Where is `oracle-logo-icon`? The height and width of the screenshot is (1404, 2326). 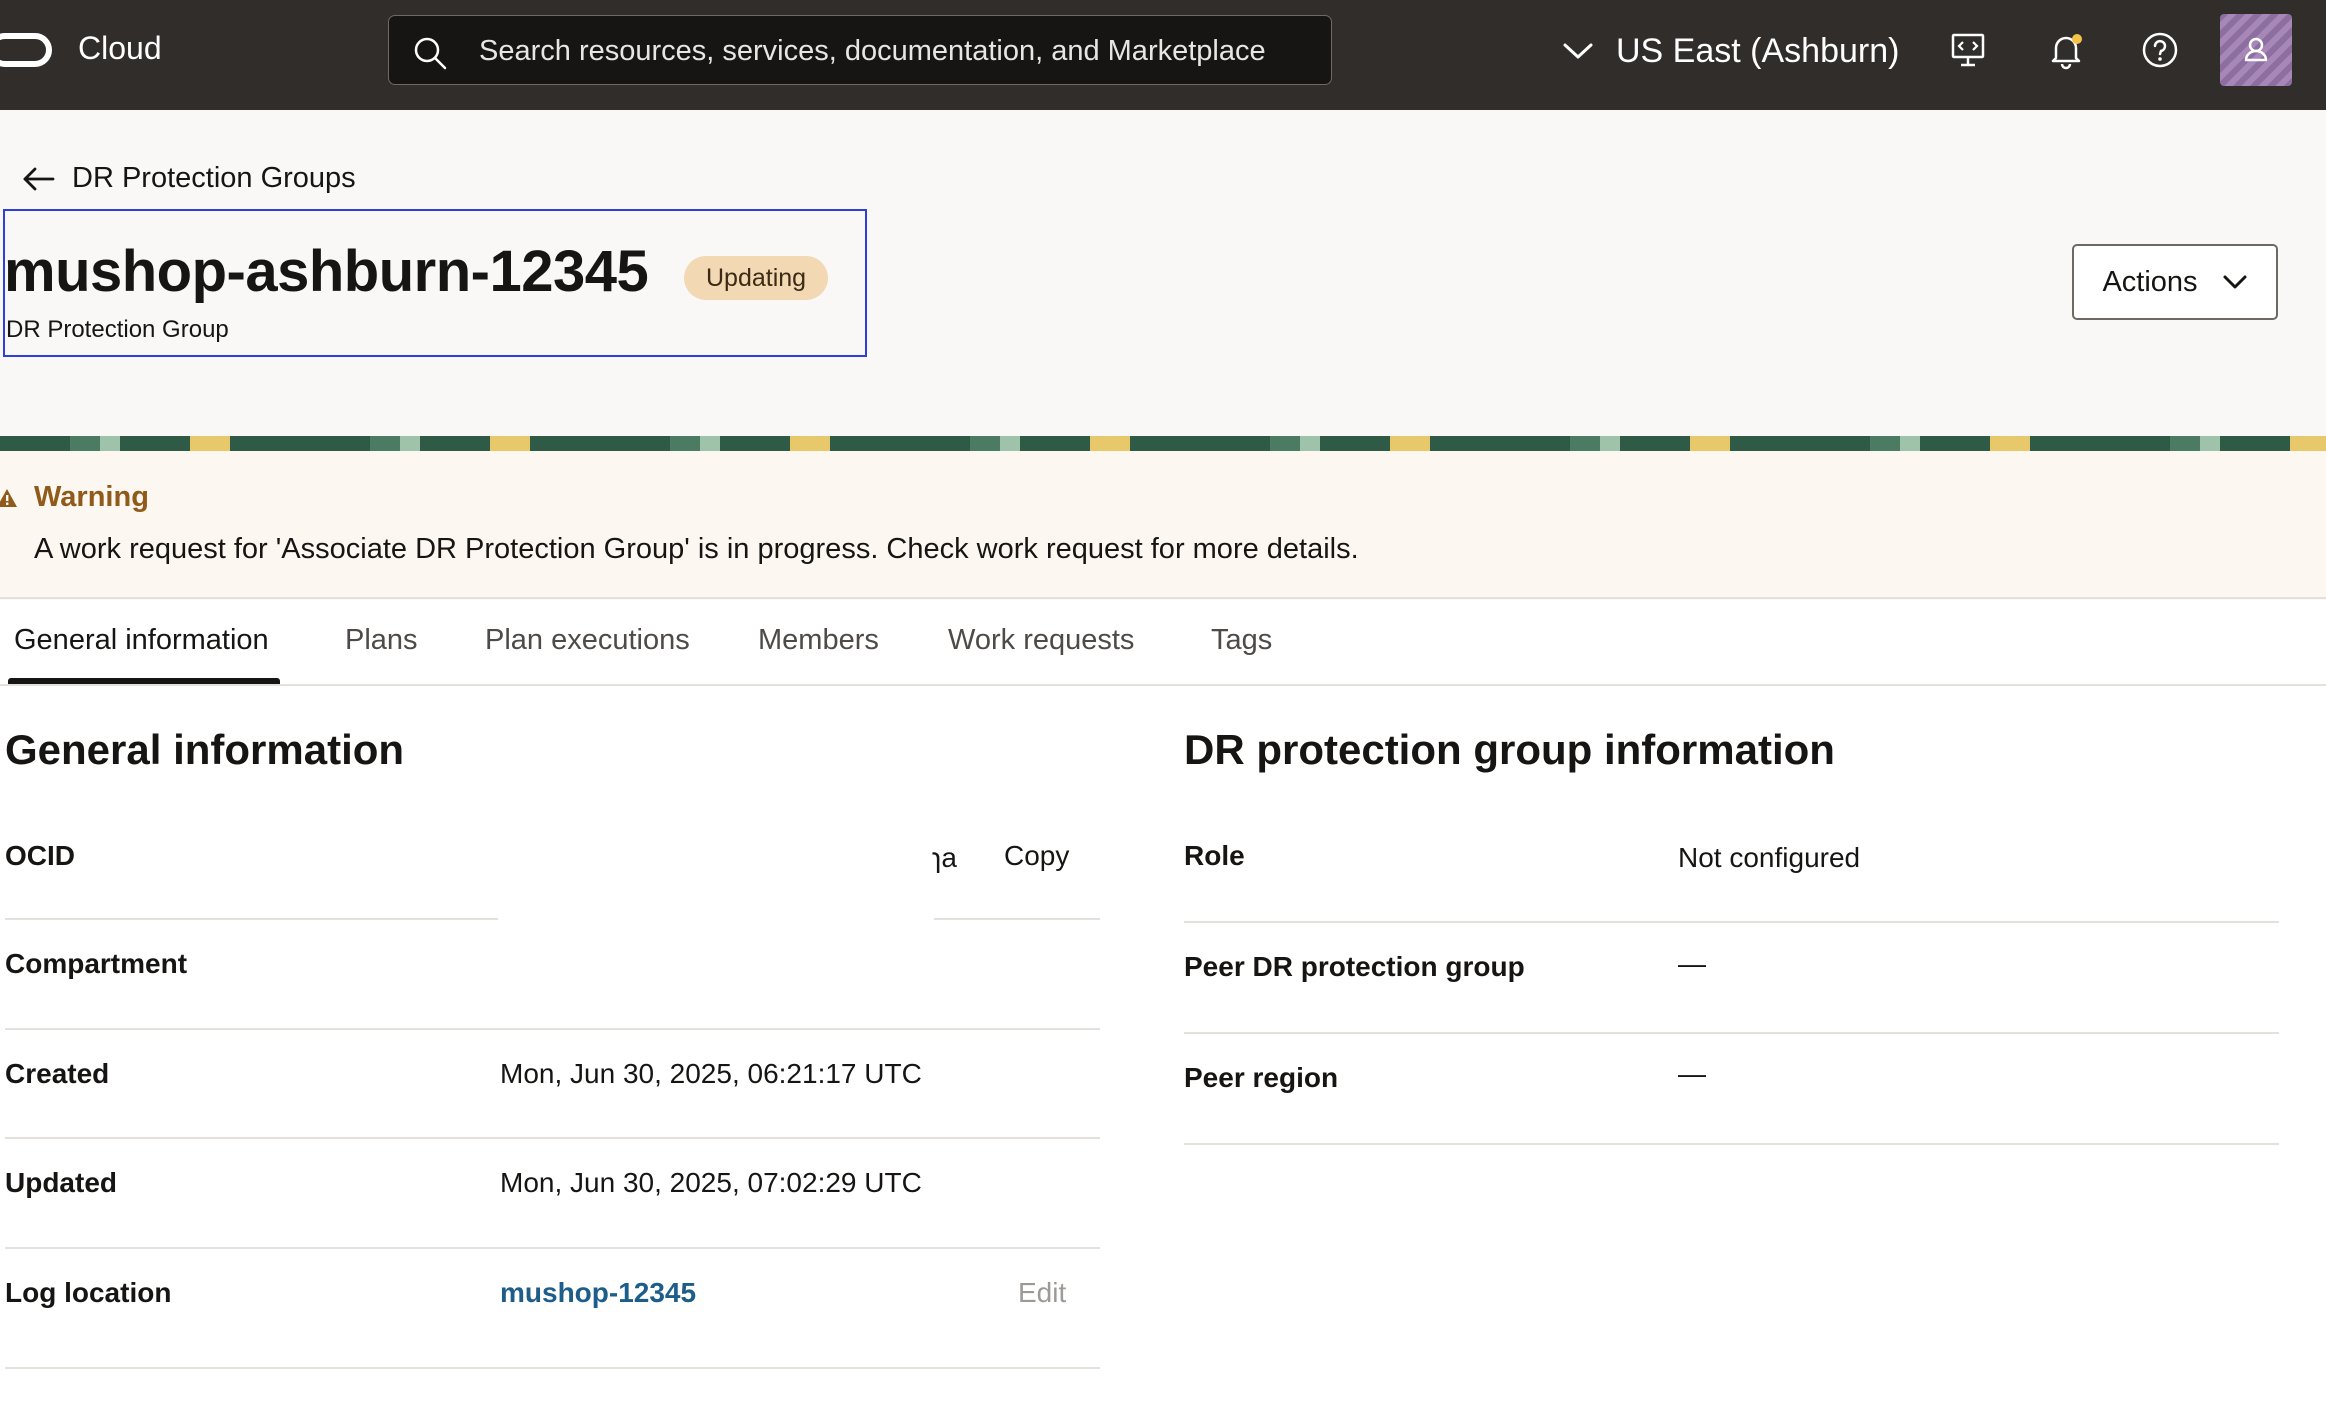
oracle-logo-icon is located at coordinates (26, 50).